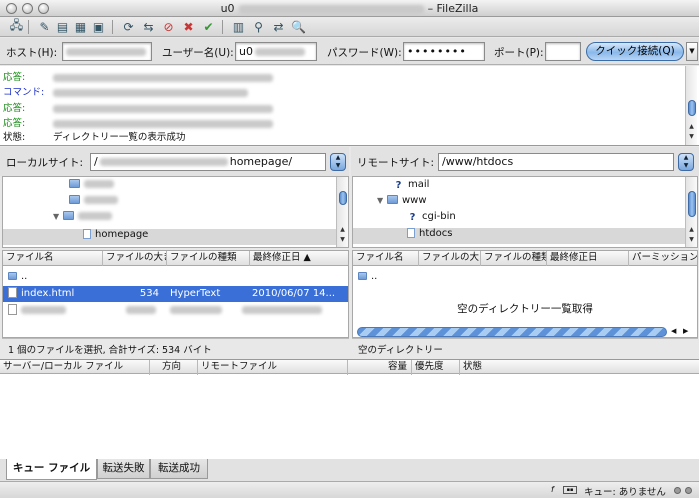  What do you see at coordinates (588, 258) in the screenshot?
I see `column-modified: 最終修正日` at bounding box center [588, 258].